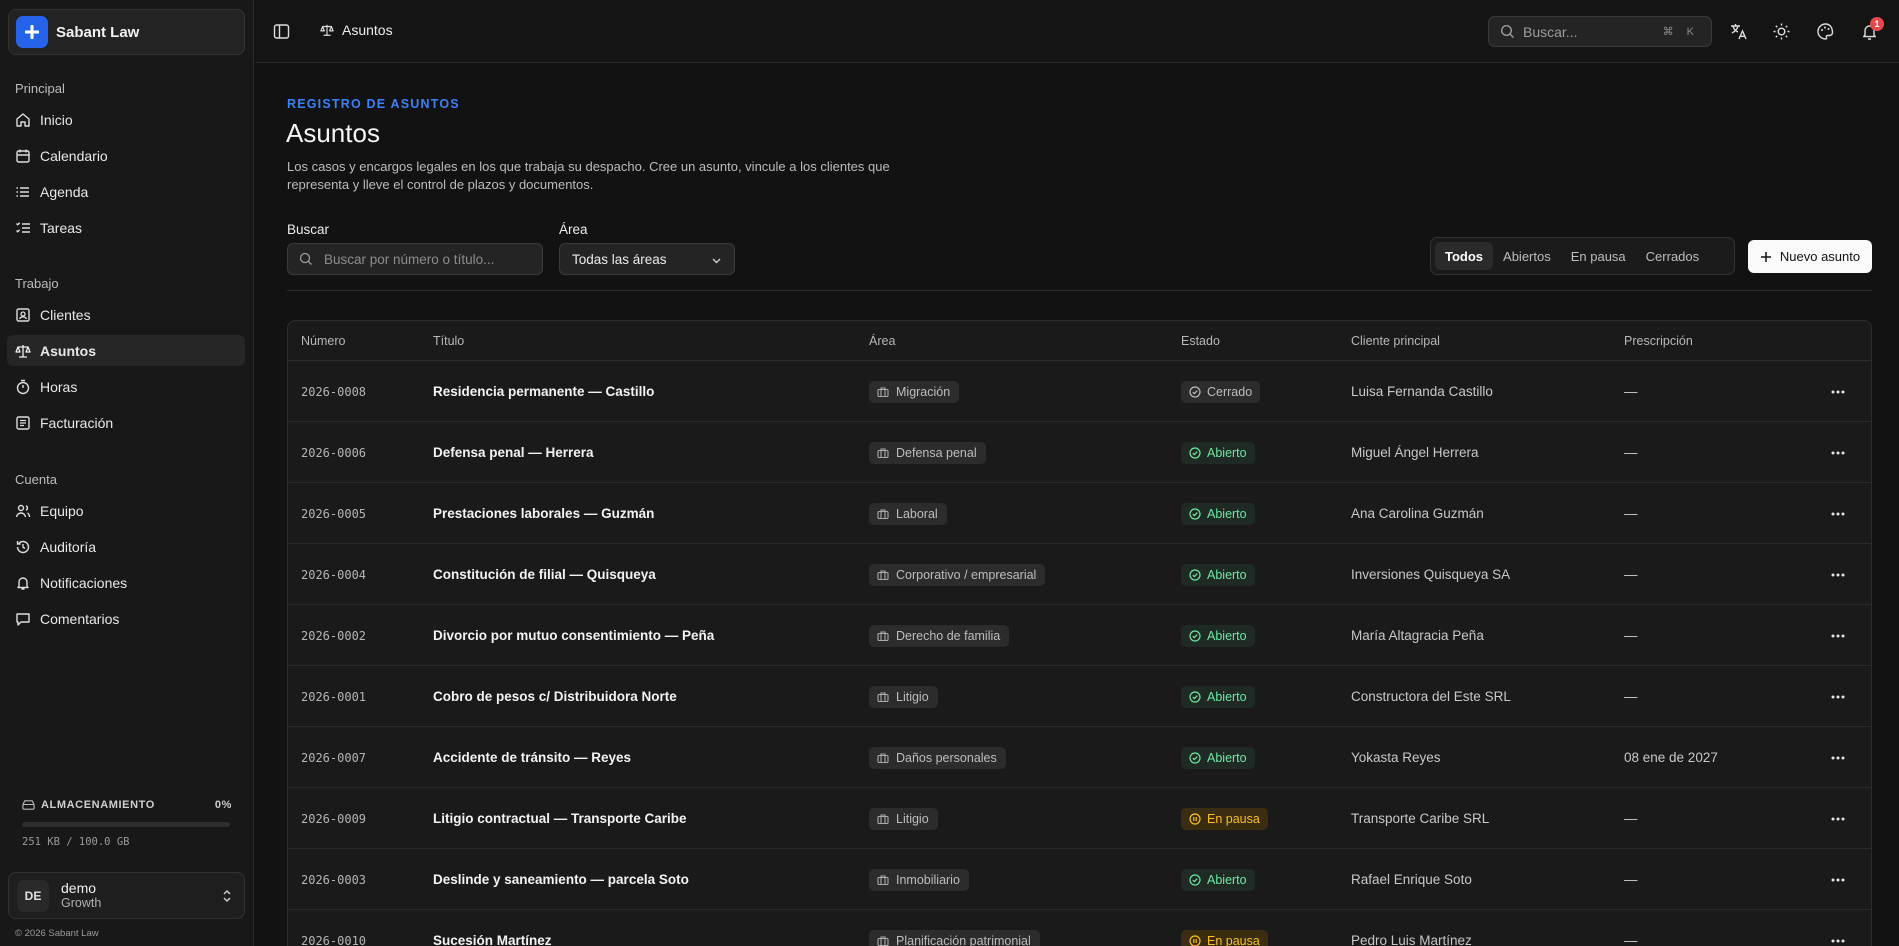 This screenshot has height=946, width=1899. What do you see at coordinates (1221, 391) in the screenshot?
I see `status-badge: Cerrado` at bounding box center [1221, 391].